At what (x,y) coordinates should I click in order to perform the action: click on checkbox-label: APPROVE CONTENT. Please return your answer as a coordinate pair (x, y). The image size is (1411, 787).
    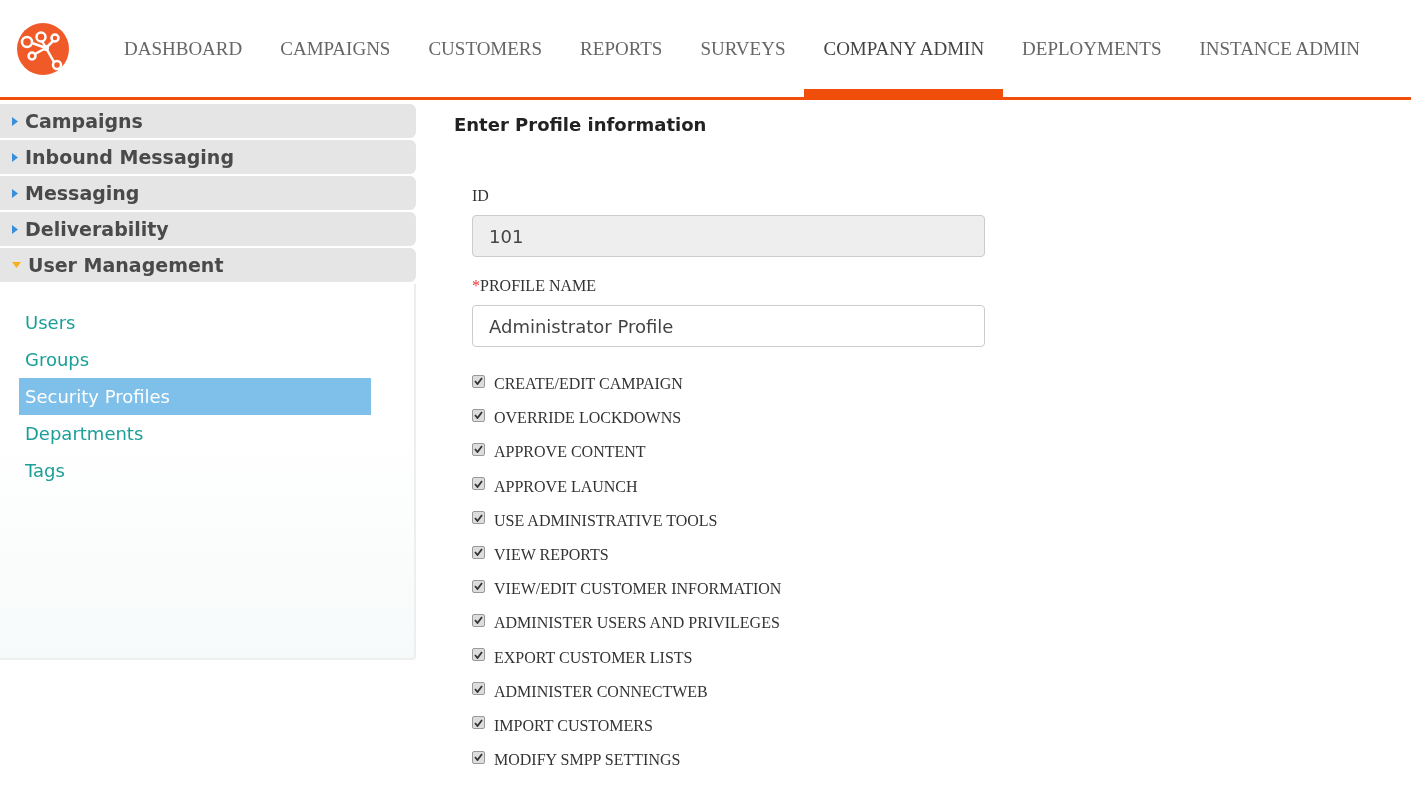
    Looking at the image, I should click on (570, 452).